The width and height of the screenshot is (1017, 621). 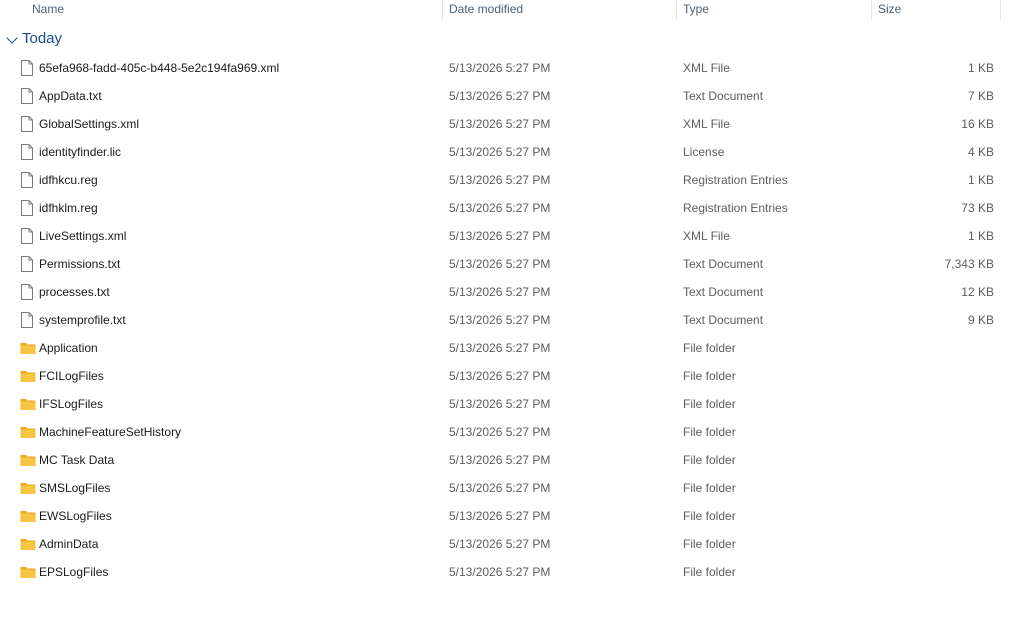 I want to click on file-size: 9 KB, so click(x=980, y=320).